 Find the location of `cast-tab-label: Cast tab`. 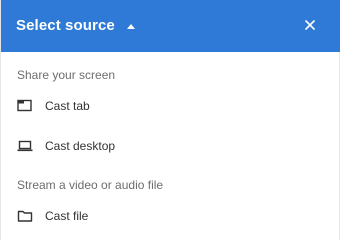

cast-tab-label: Cast tab is located at coordinates (67, 106).